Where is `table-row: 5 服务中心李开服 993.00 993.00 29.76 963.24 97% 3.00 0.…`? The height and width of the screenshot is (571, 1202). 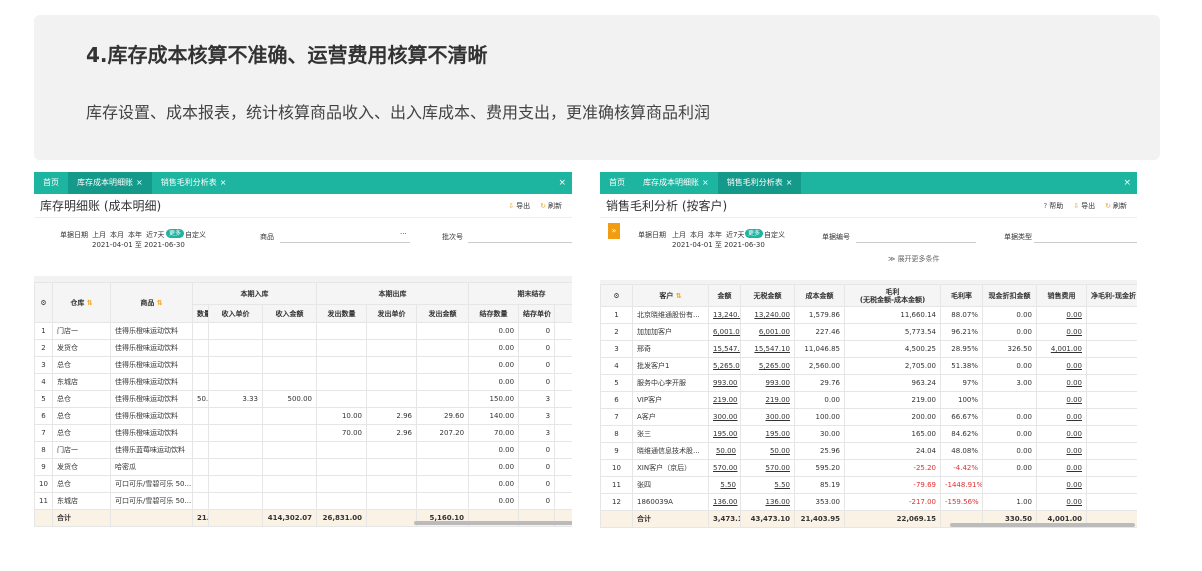
table-row: 5 服务中心李开服 993.00 993.00 29.76 963.24 97% 3.00 0.… is located at coordinates (868, 383).